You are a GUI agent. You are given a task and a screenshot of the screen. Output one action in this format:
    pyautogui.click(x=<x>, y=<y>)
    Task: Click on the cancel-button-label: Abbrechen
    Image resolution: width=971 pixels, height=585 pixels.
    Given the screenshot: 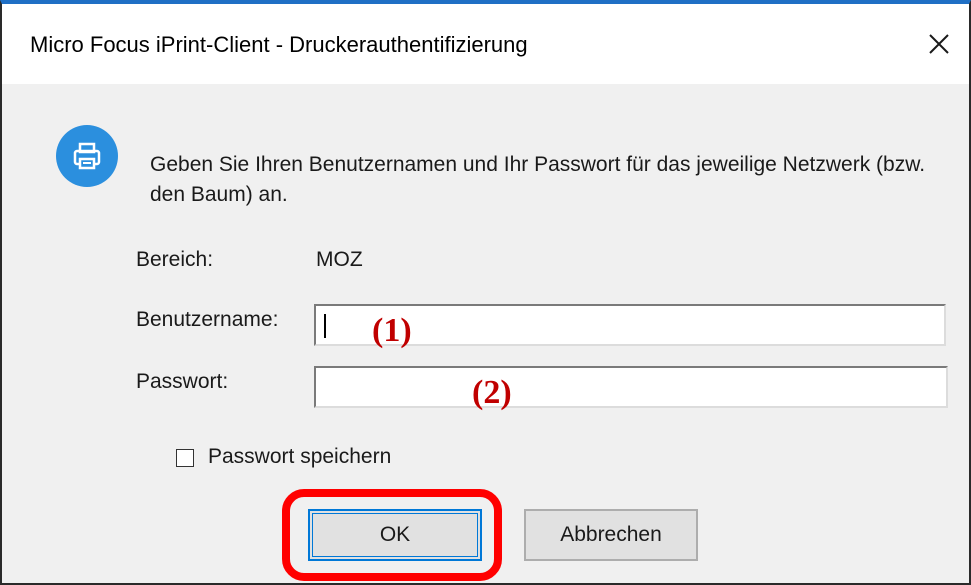 What is the action you would take?
    pyautogui.click(x=611, y=534)
    